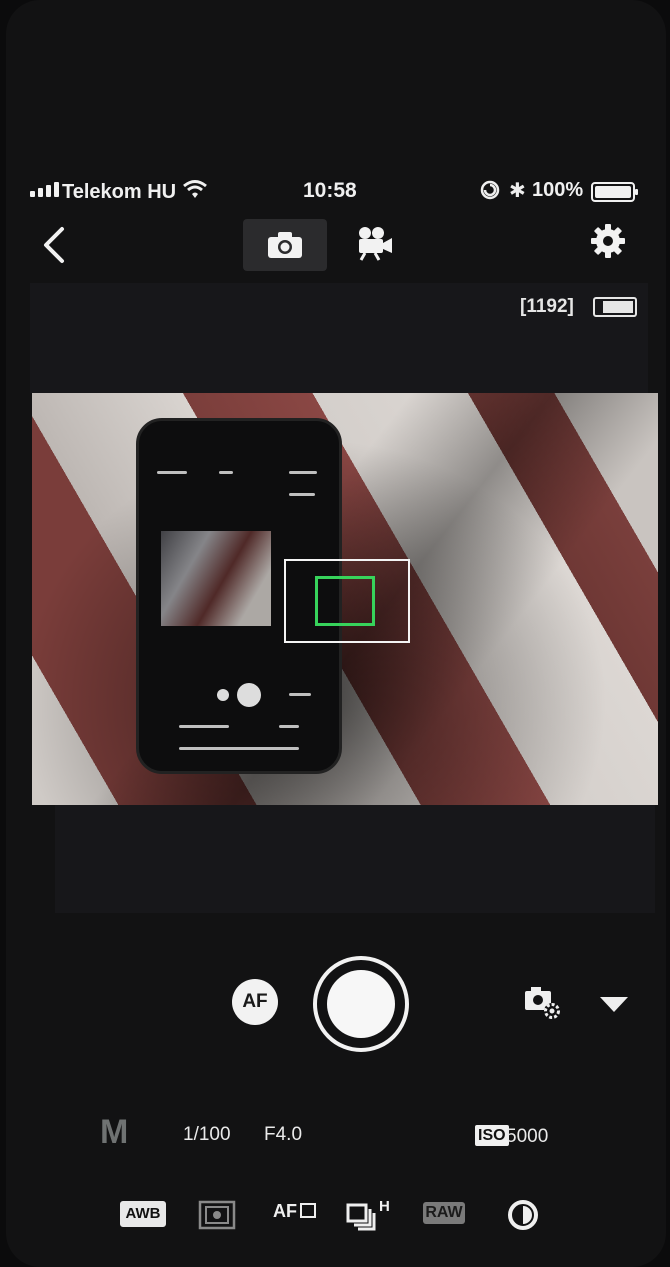 This screenshot has width=670, height=1267. I want to click on bottom-settings-bar: AWB AF H RAW, so click(335, 1217).